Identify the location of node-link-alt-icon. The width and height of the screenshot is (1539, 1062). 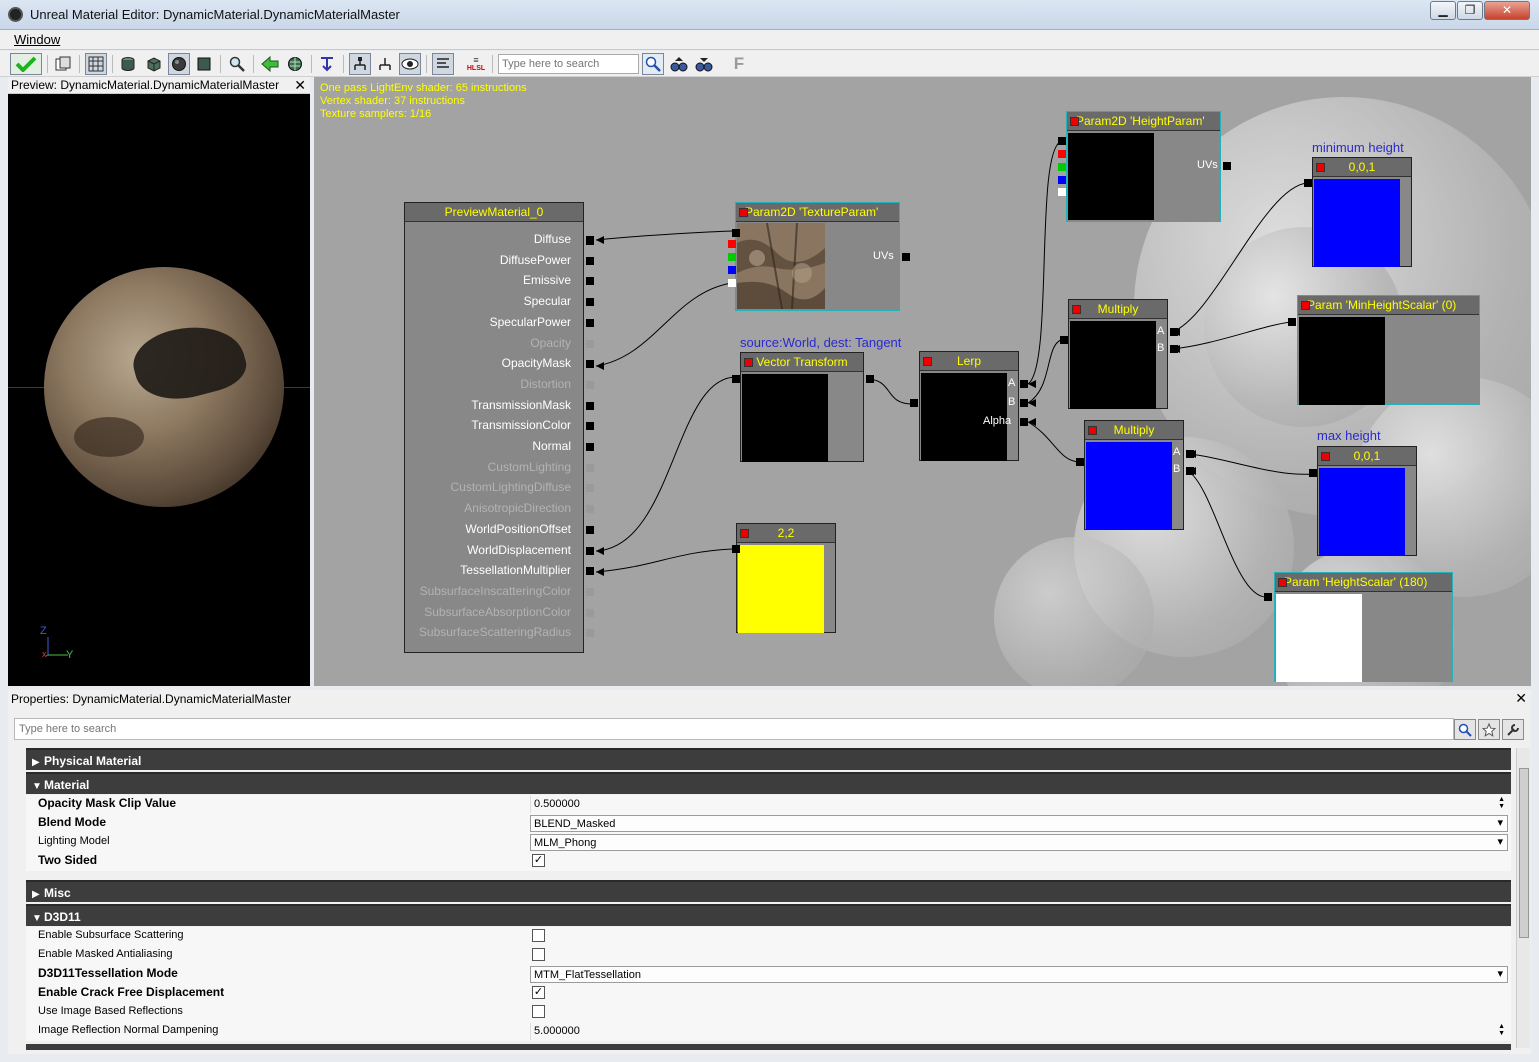
(385, 64).